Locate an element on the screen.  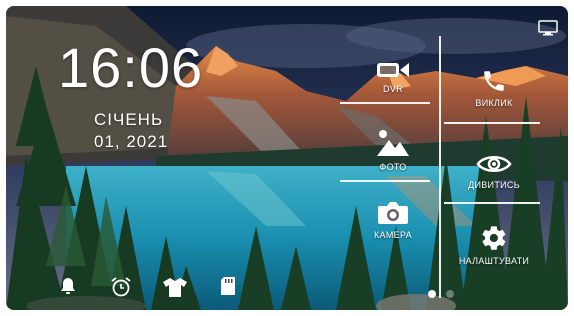
video-camera-icon is located at coordinates (393, 71).